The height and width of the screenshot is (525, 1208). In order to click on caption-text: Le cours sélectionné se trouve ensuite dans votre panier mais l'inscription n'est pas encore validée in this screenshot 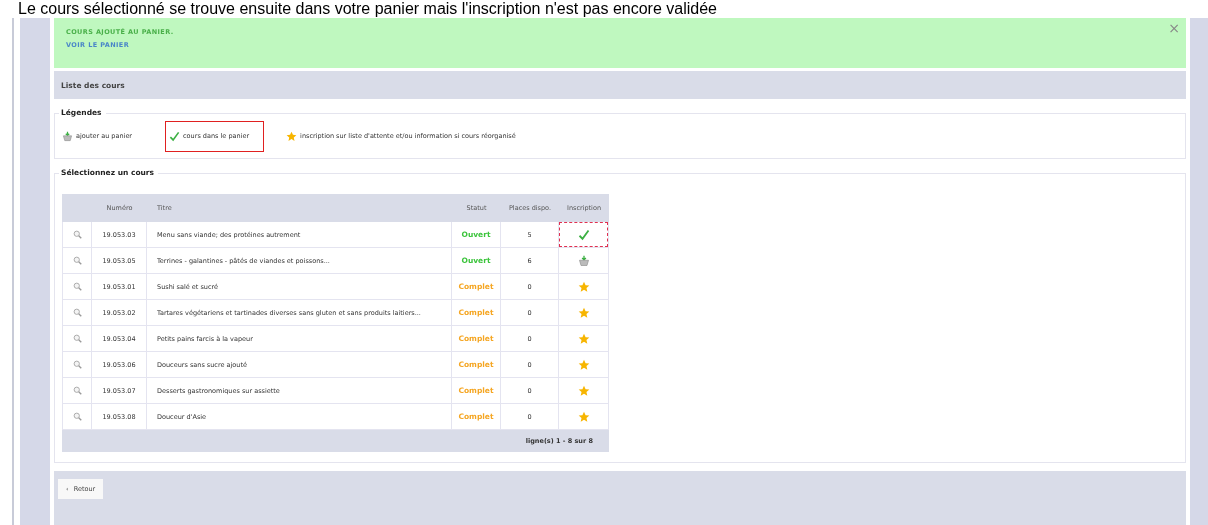, I will do `click(367, 9)`.